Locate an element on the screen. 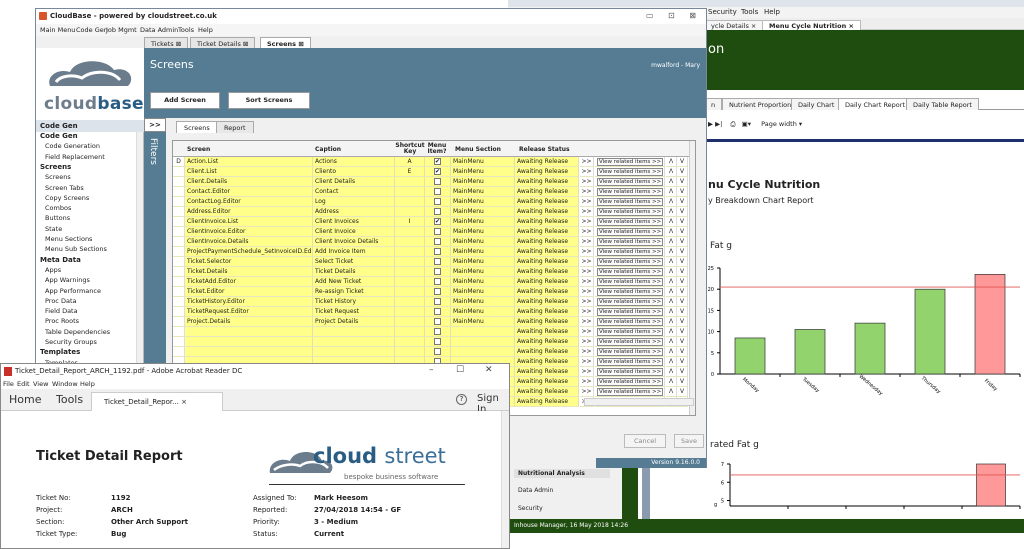 Image resolution: width=1024 pixels, height=549 pixels. sidebar-group: Templates is located at coordinates (86, 352).